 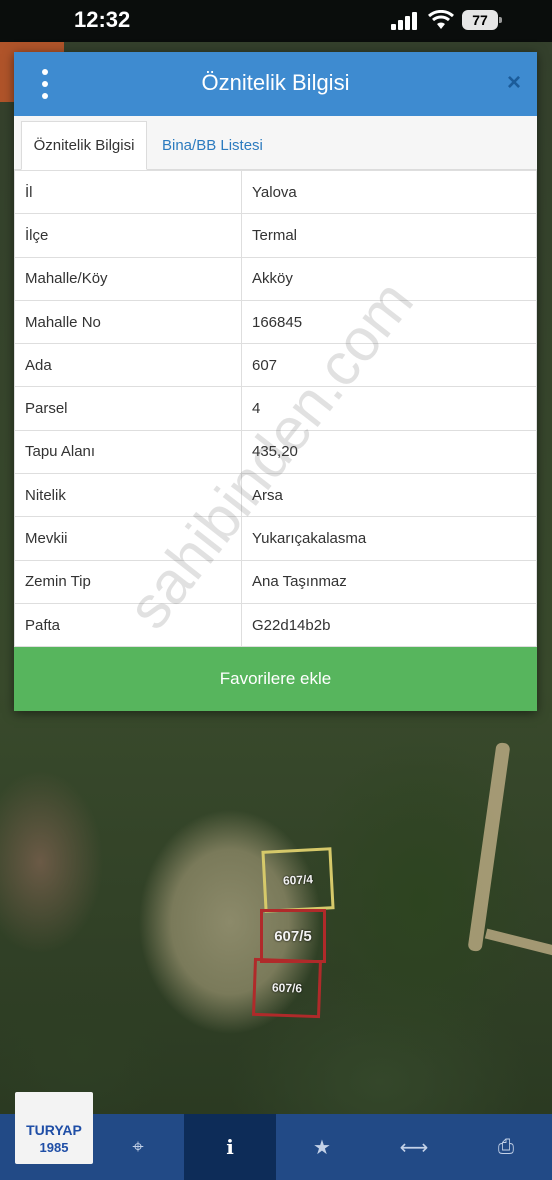 I want to click on measure-icon: ⟷, so click(x=414, y=1147).